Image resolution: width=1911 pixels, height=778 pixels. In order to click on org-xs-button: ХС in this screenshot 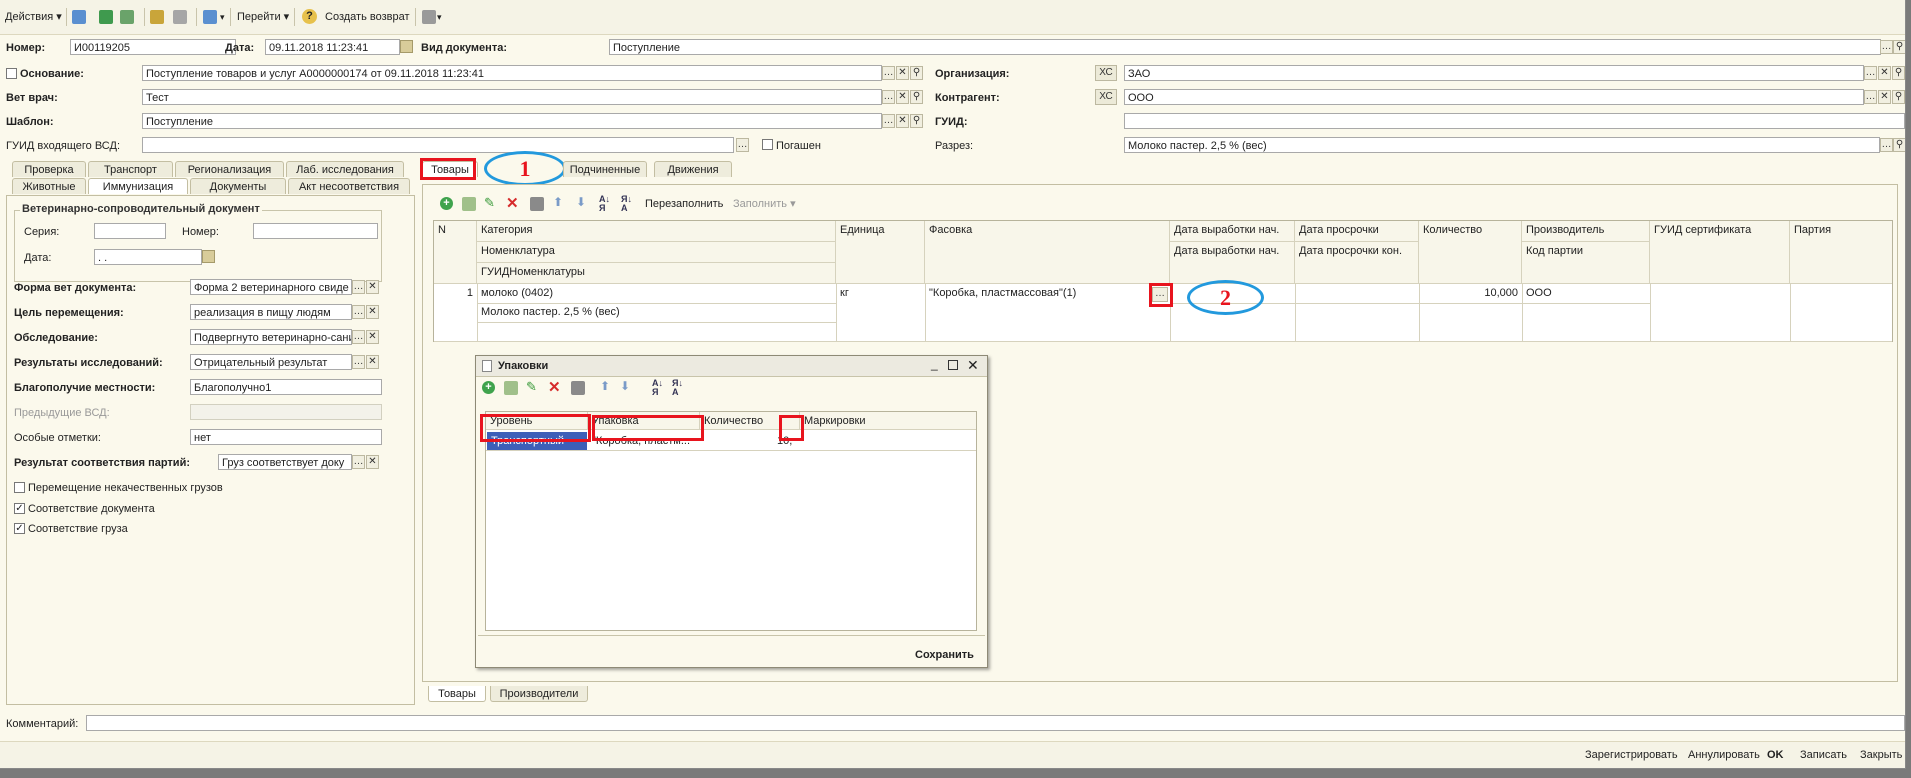, I will do `click(1106, 73)`.